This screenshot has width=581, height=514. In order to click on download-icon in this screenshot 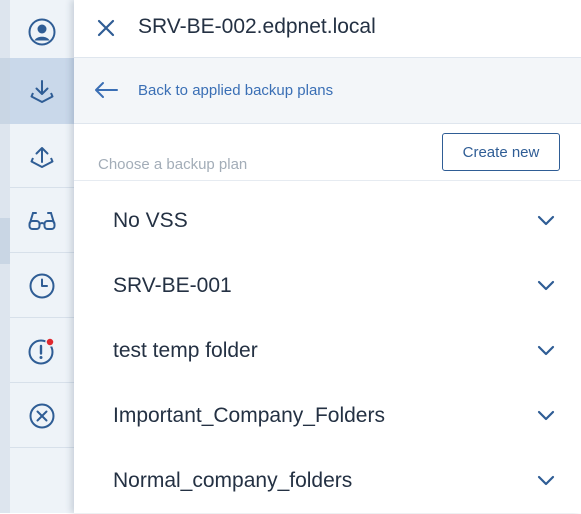, I will do `click(42, 91)`.